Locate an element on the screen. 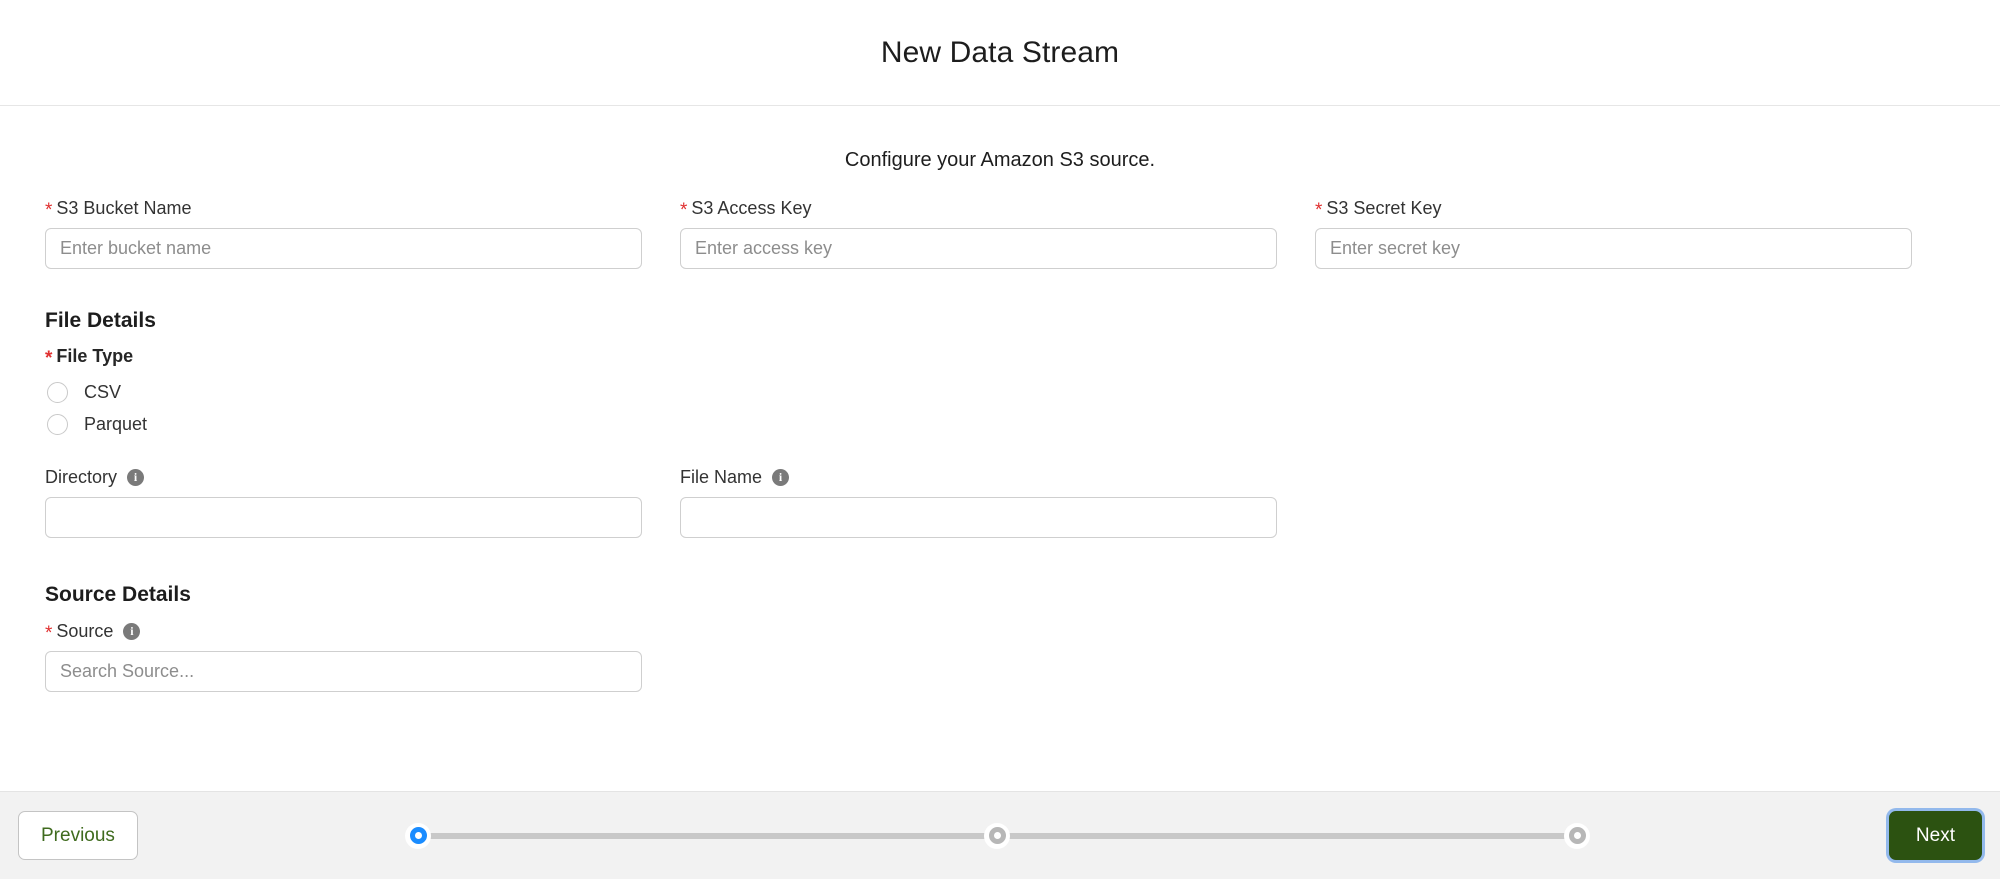 The image size is (2000, 879). wizard-header: New Data Stream is located at coordinates (1000, 53).